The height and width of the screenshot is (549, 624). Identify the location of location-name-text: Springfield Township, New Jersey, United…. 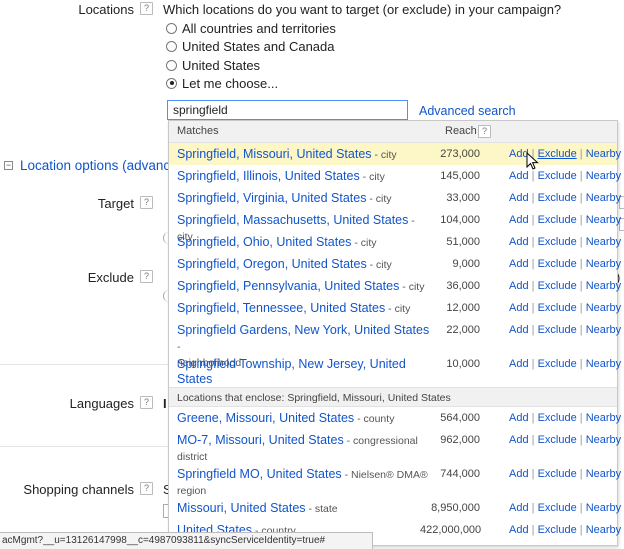
(291, 371).